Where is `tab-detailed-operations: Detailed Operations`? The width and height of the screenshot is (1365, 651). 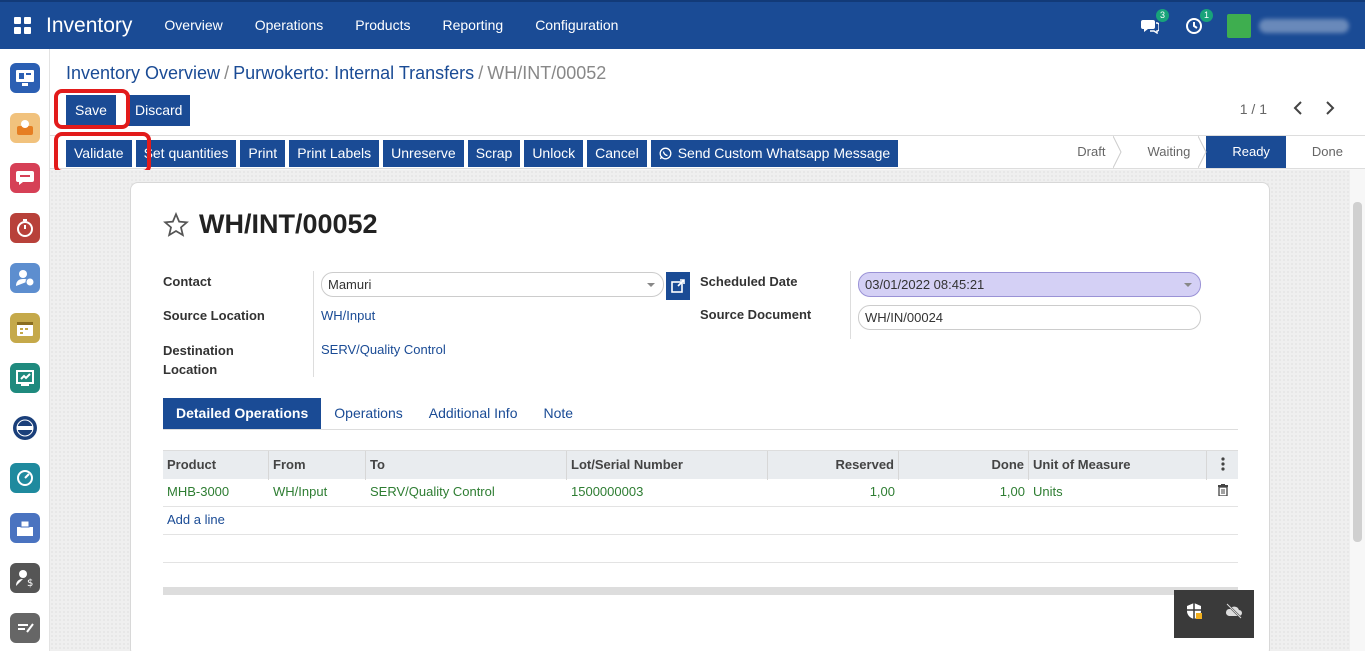
tab-detailed-operations: Detailed Operations is located at coordinates (242, 413).